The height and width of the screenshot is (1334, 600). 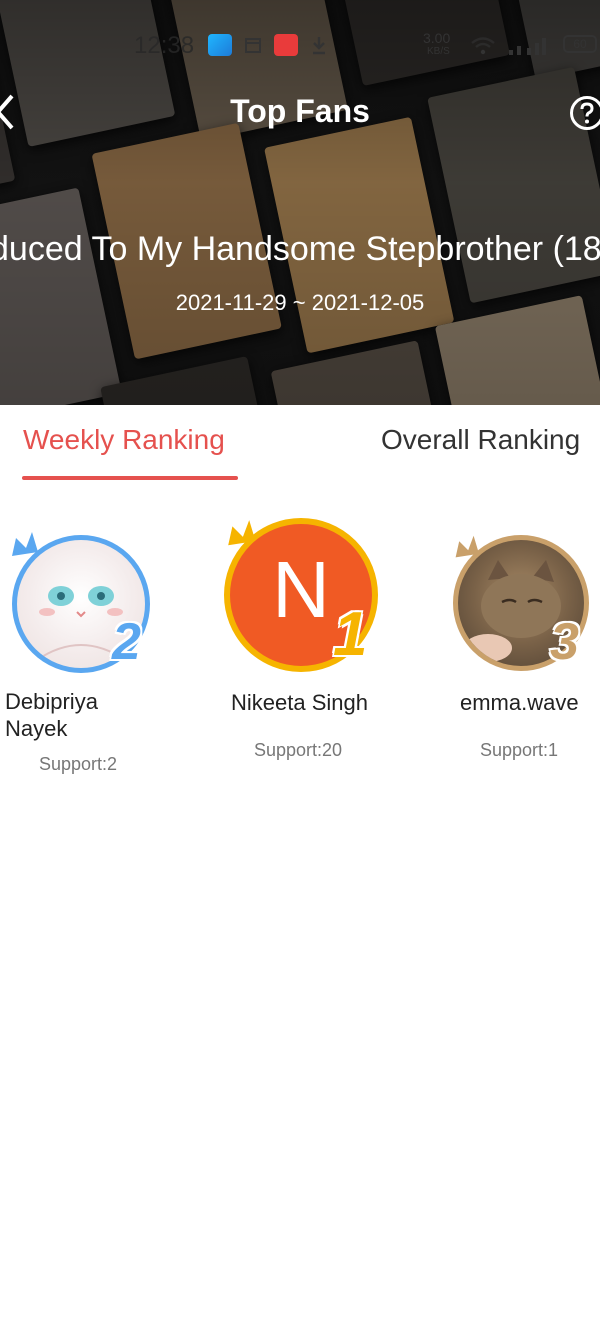 I want to click on rank-badge: 2, so click(x=126, y=642).